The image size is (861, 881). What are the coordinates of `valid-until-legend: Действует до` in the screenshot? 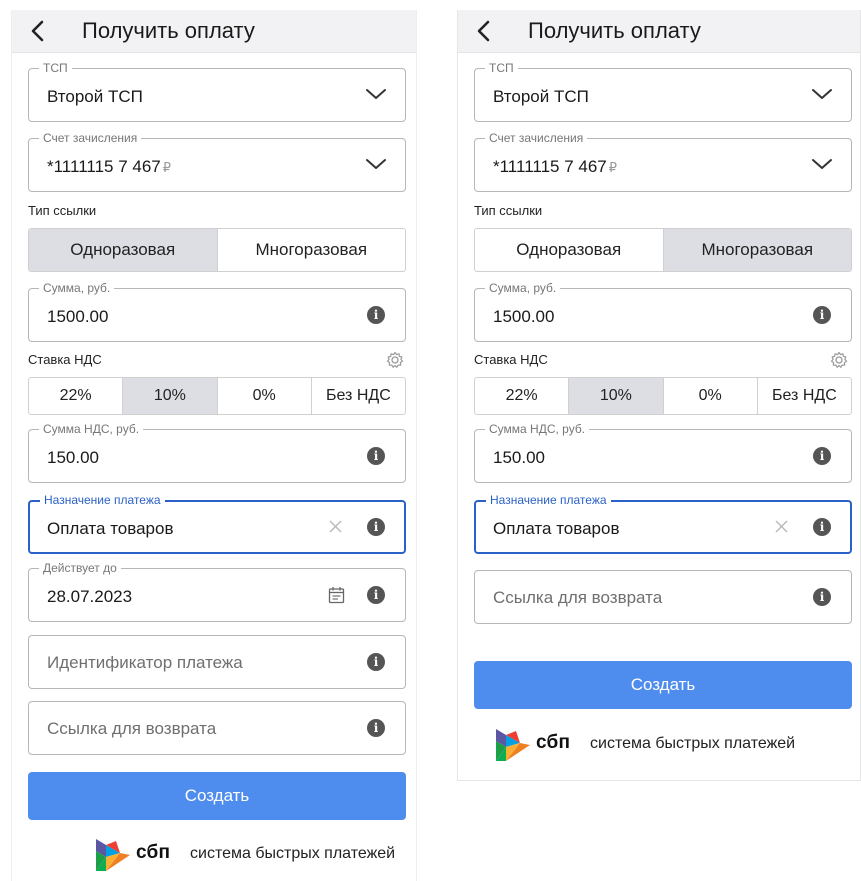 It's located at (80, 568).